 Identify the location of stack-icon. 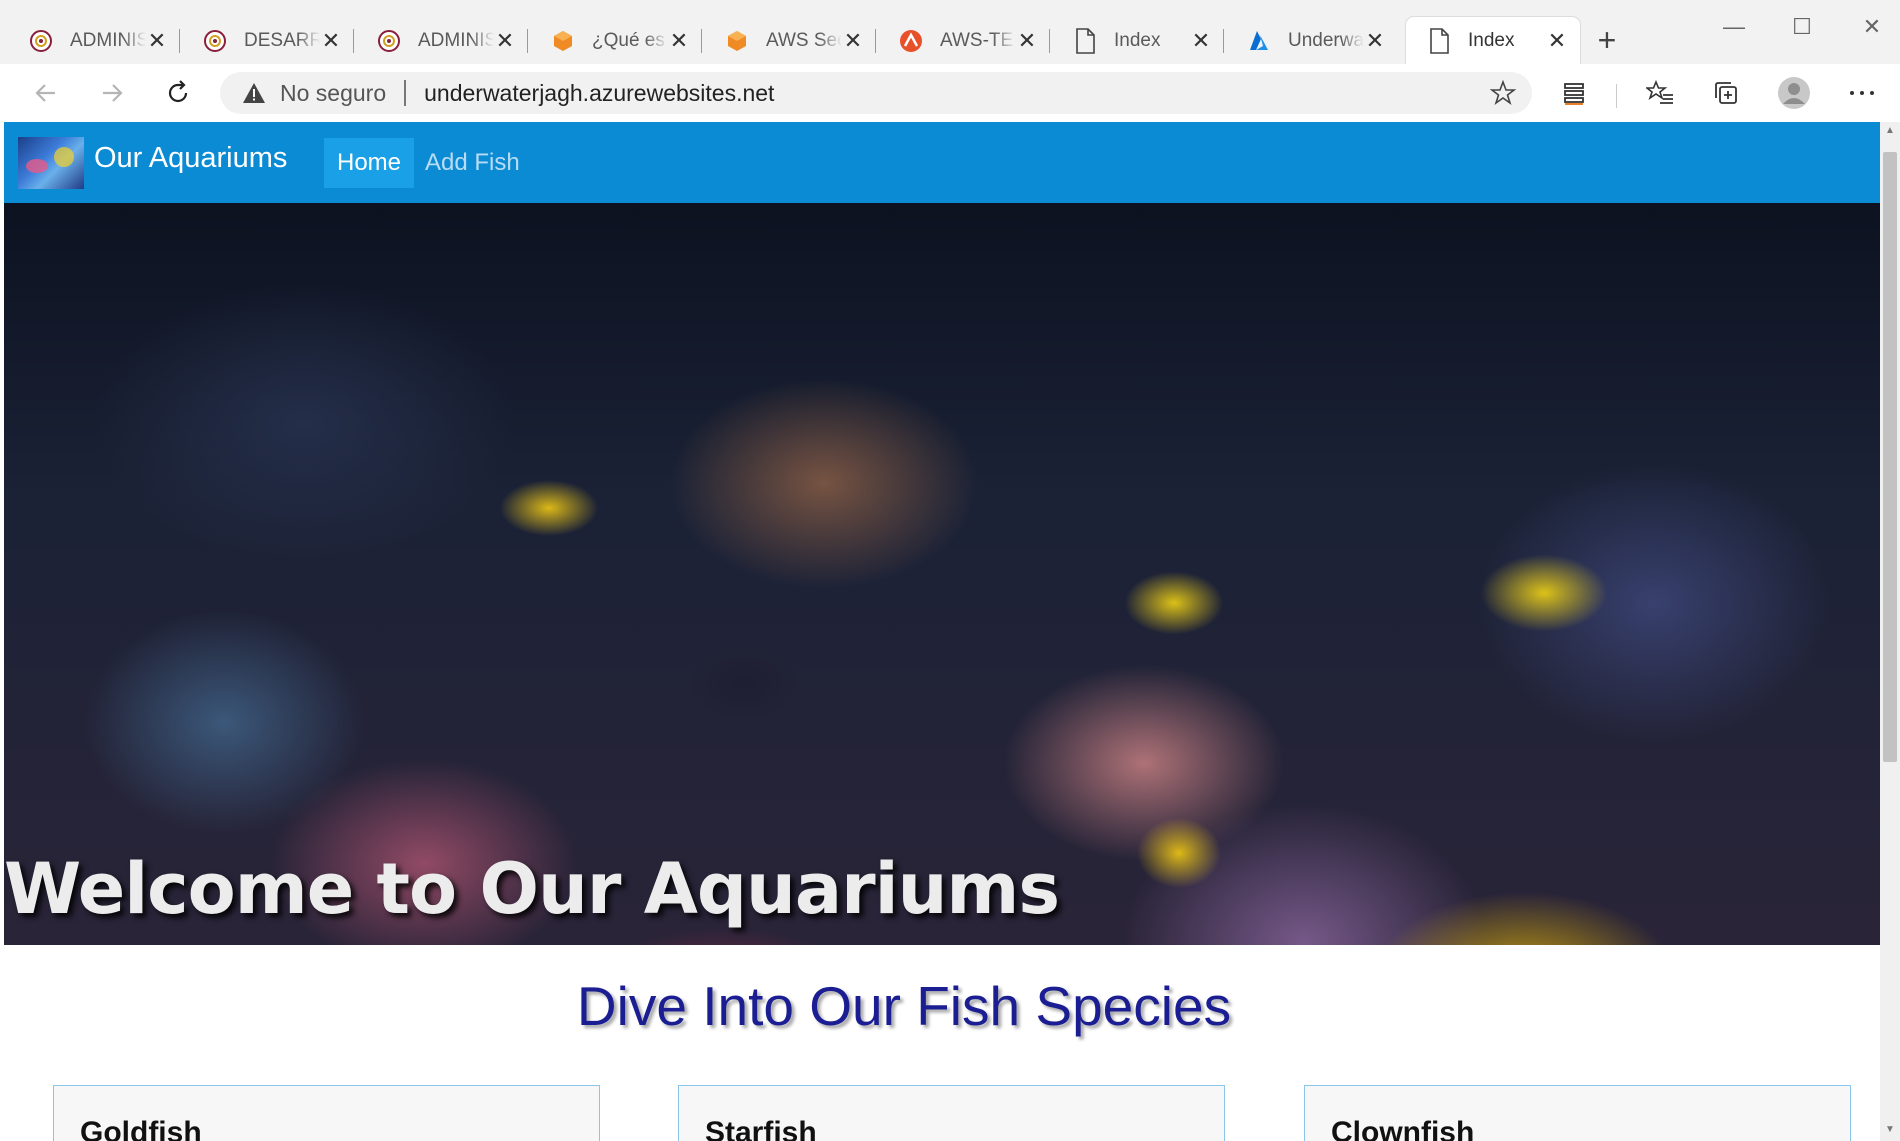
(1574, 94).